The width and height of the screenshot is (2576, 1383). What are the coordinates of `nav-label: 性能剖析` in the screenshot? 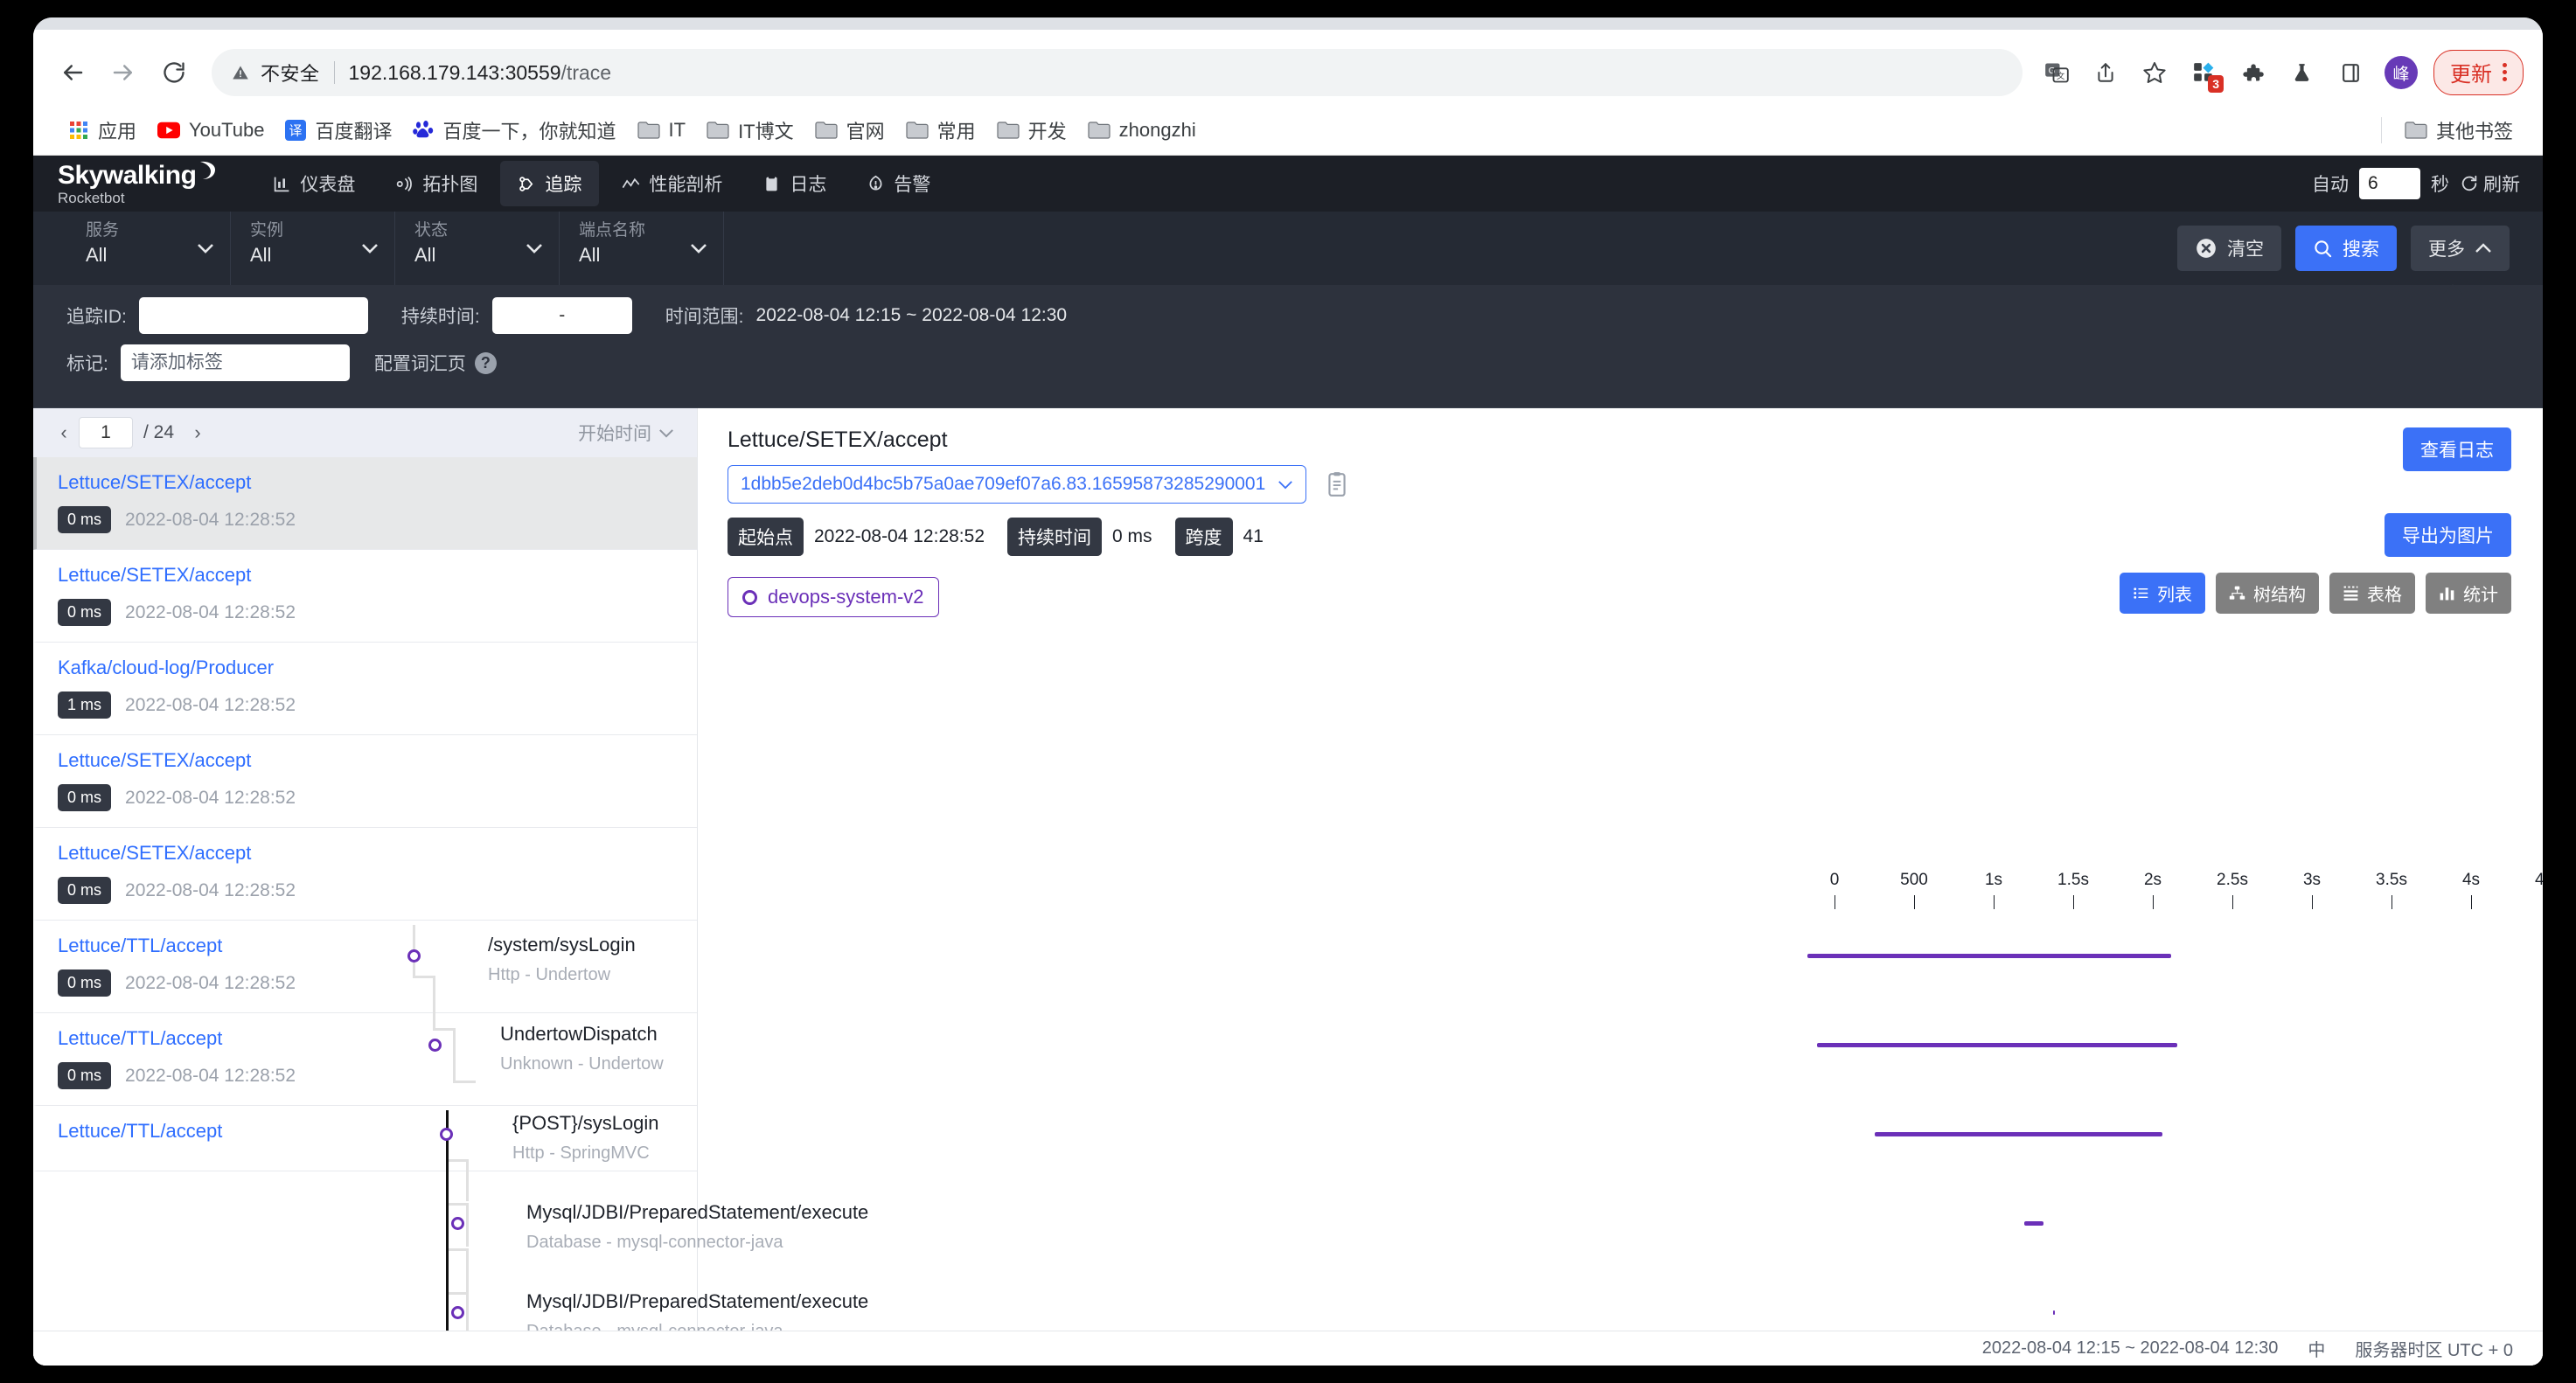 It's located at (686, 185).